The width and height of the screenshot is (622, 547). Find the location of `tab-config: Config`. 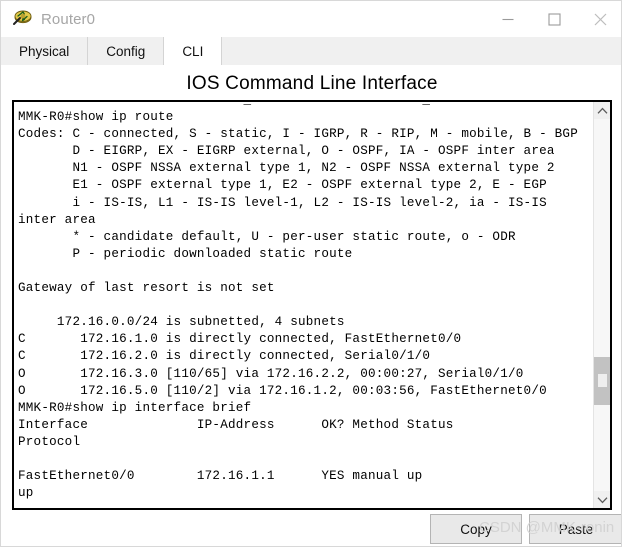

tab-config: Config is located at coordinates (126, 51).